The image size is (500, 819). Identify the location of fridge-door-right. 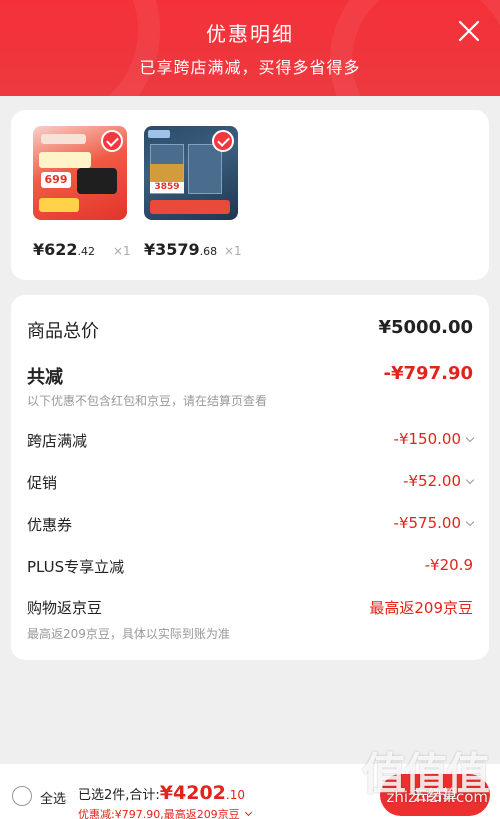
(205, 169).